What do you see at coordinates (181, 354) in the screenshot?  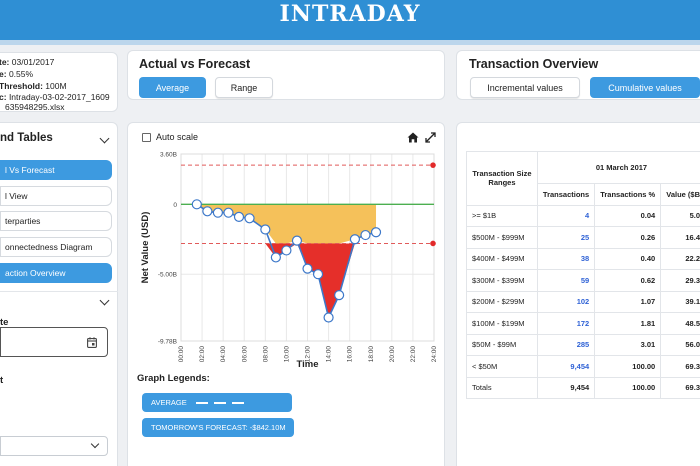 I see `x-tick-label: 00:00` at bounding box center [181, 354].